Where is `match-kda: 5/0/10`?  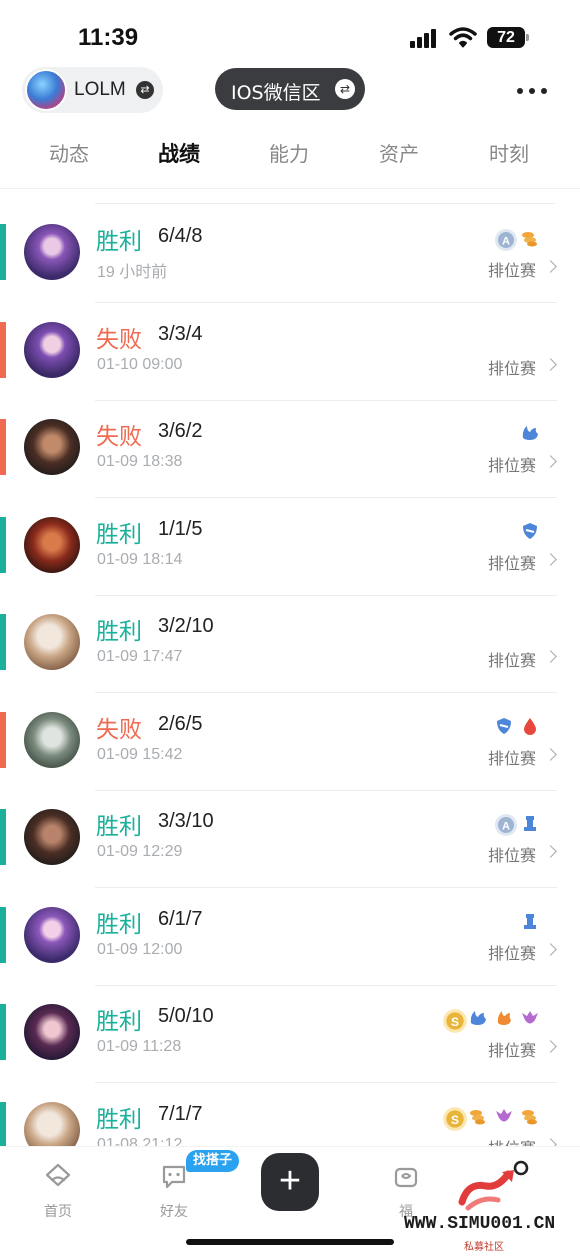
match-kda: 5/0/10 is located at coordinates (186, 1016).